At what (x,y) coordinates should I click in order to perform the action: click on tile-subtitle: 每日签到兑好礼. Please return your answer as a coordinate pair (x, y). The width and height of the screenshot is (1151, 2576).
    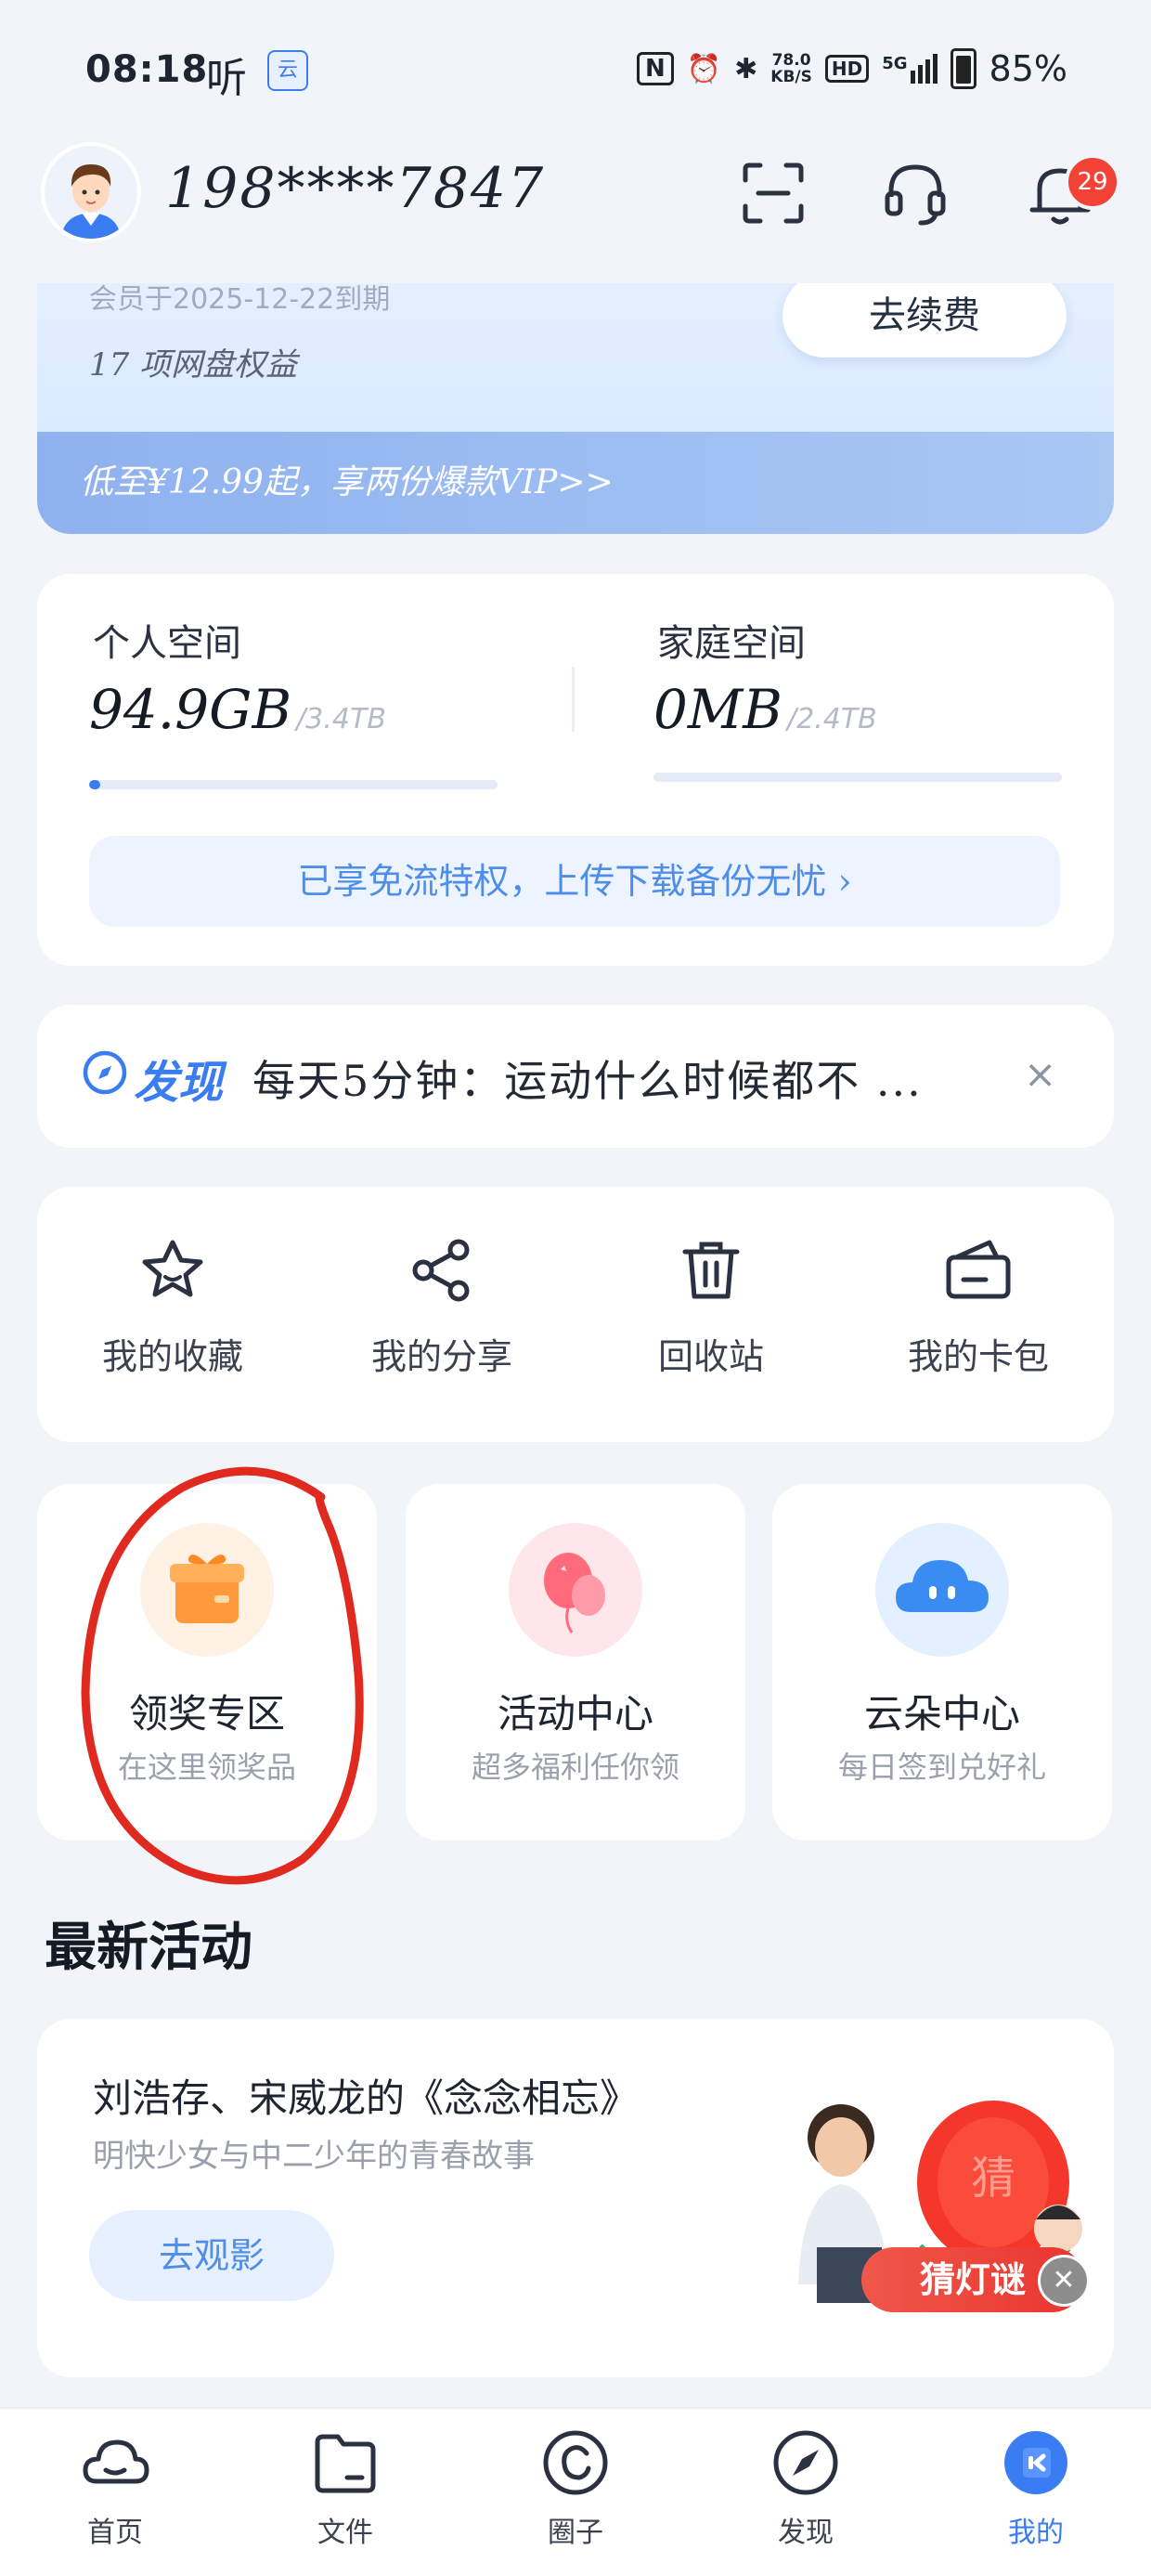
    Looking at the image, I should click on (941, 1767).